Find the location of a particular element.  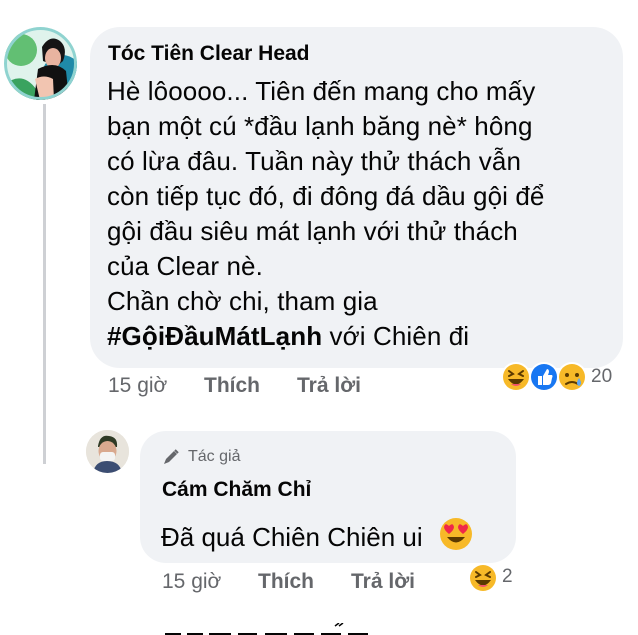

comment-line: #GộiĐầuMátLạnh với Chiên đi is located at coordinates (359, 336).